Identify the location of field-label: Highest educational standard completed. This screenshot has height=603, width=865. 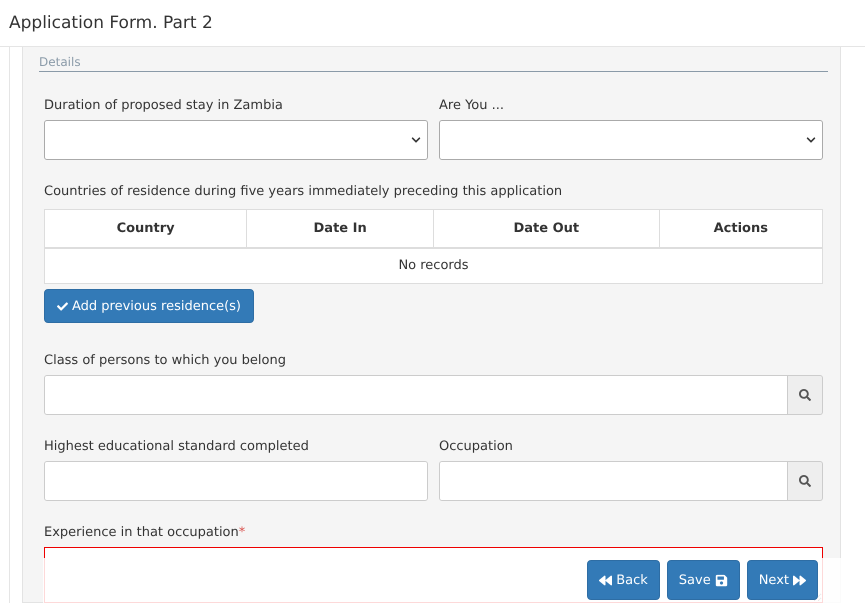
(177, 446).